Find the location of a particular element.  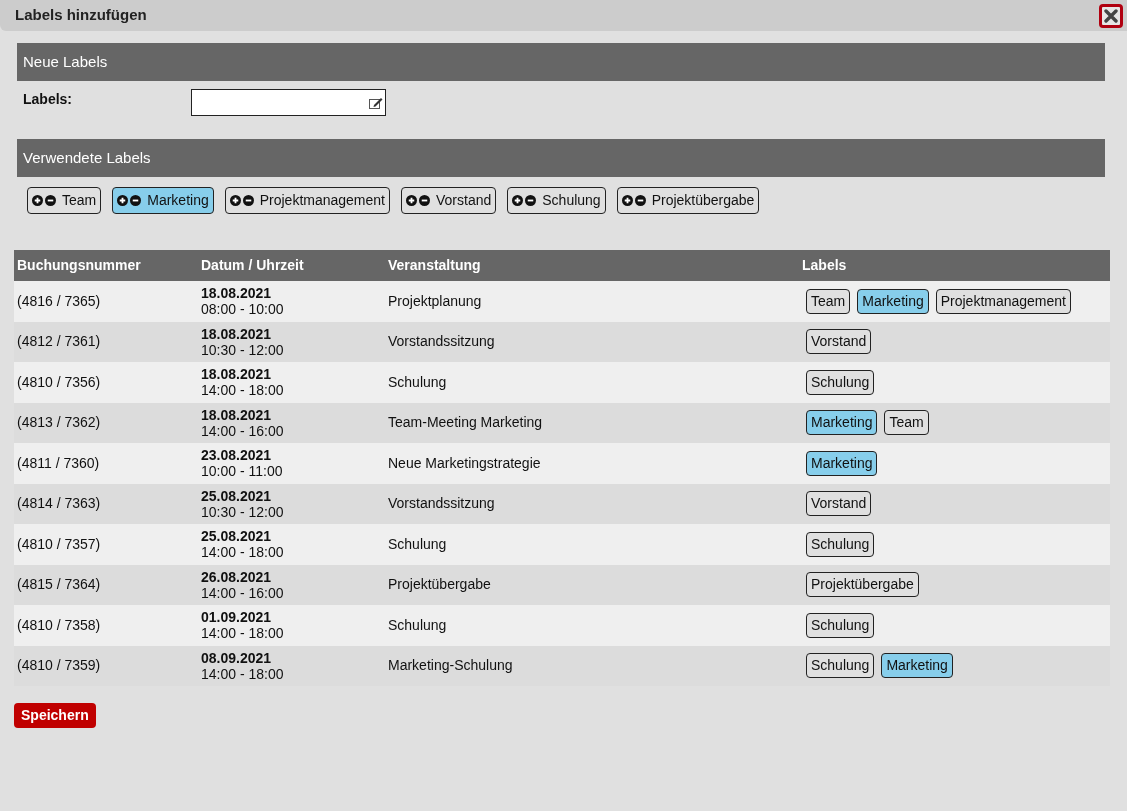

label-chip: Schulung is located at coordinates (556, 200).